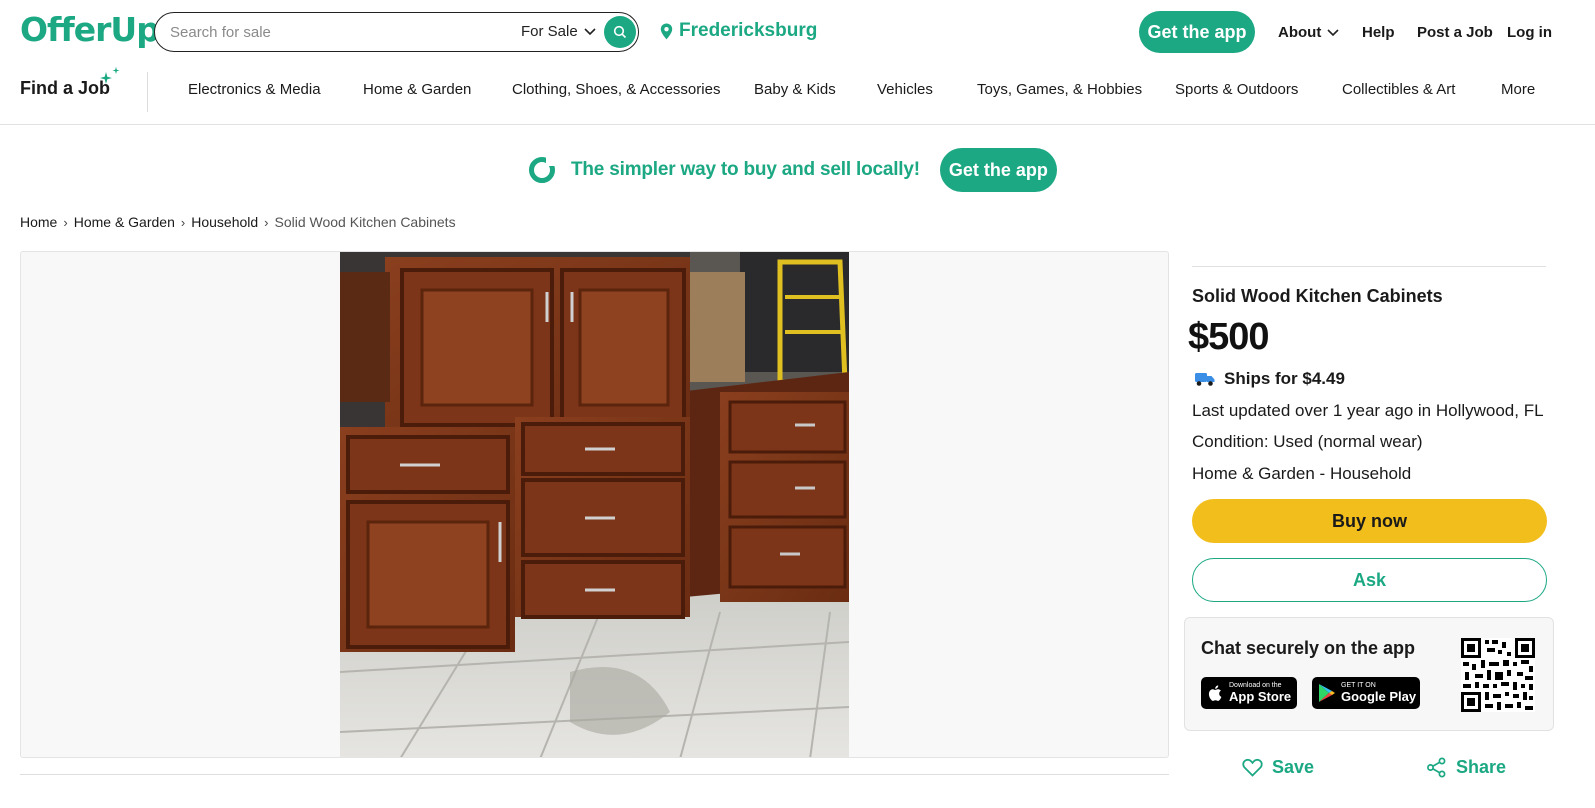  What do you see at coordinates (1327, 693) in the screenshot?
I see `google-play-icon` at bounding box center [1327, 693].